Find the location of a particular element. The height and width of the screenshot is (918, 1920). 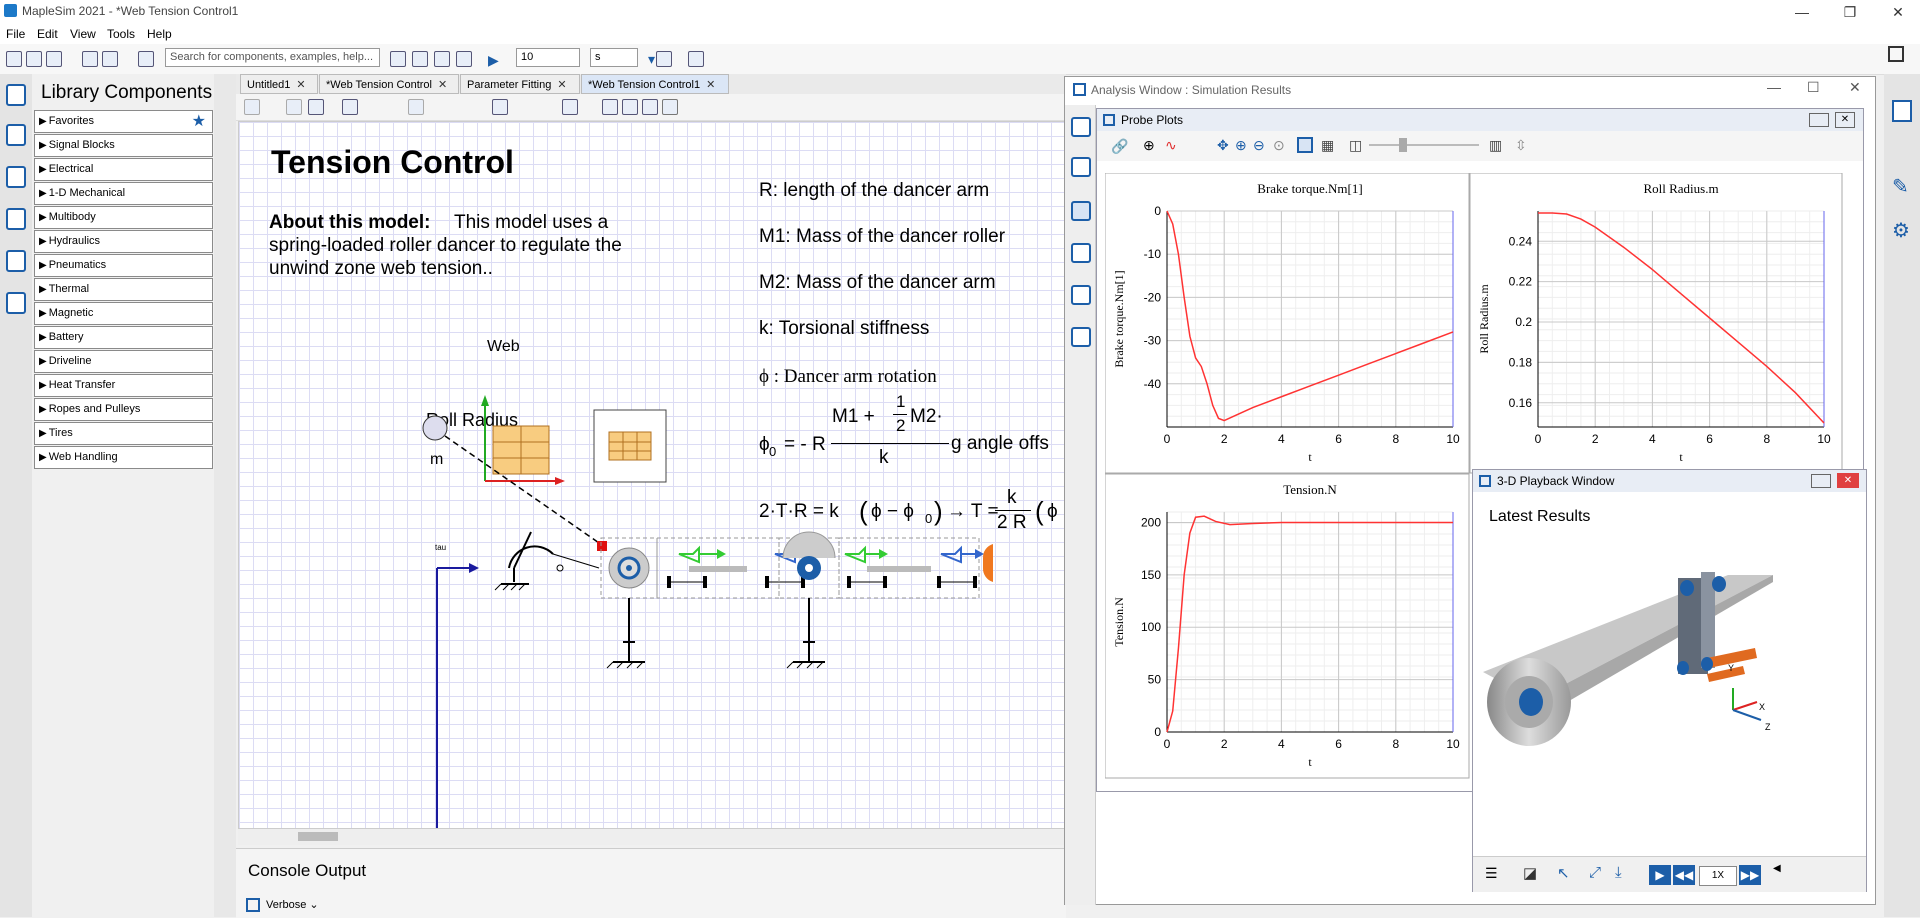

curve-style-icon: ∿ is located at coordinates (1171, 145).